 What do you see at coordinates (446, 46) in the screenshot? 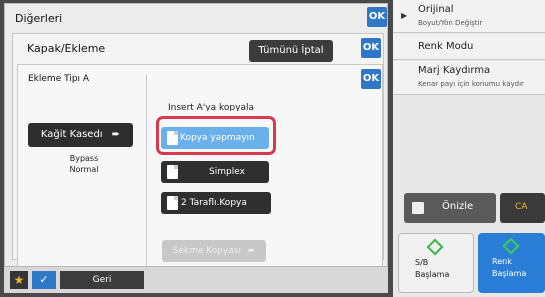
I see `color-mode-title: Renk Modu` at bounding box center [446, 46].